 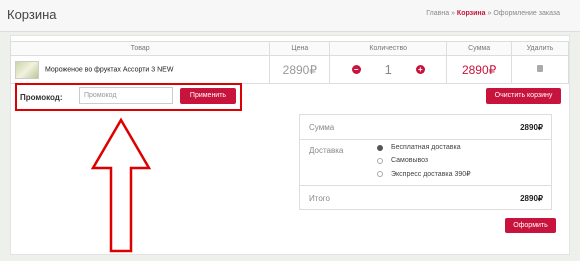 What do you see at coordinates (453, 13) in the screenshot?
I see `breadcrumb-sep: »` at bounding box center [453, 13].